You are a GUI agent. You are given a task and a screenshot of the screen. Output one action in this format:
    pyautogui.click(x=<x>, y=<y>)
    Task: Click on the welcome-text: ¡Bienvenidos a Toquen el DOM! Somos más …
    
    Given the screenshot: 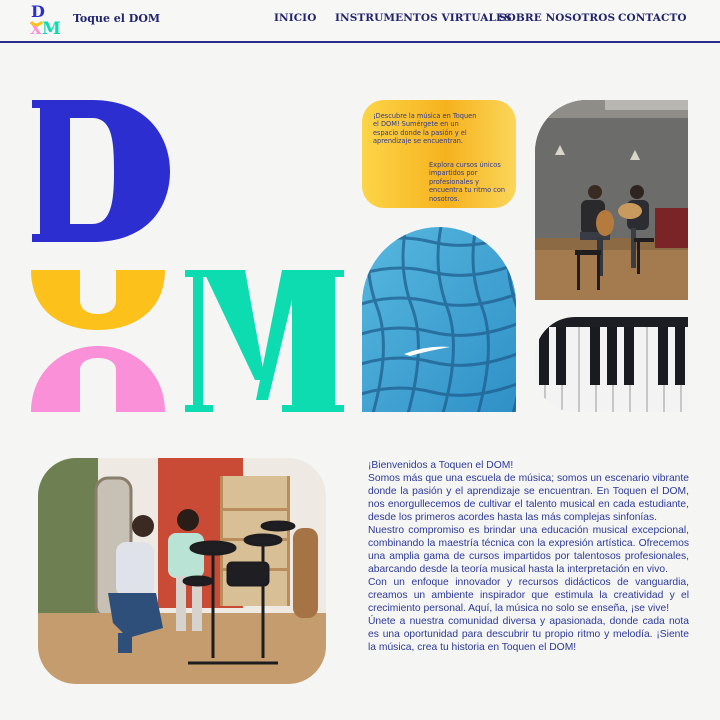 What is the action you would take?
    pyautogui.click(x=528, y=556)
    